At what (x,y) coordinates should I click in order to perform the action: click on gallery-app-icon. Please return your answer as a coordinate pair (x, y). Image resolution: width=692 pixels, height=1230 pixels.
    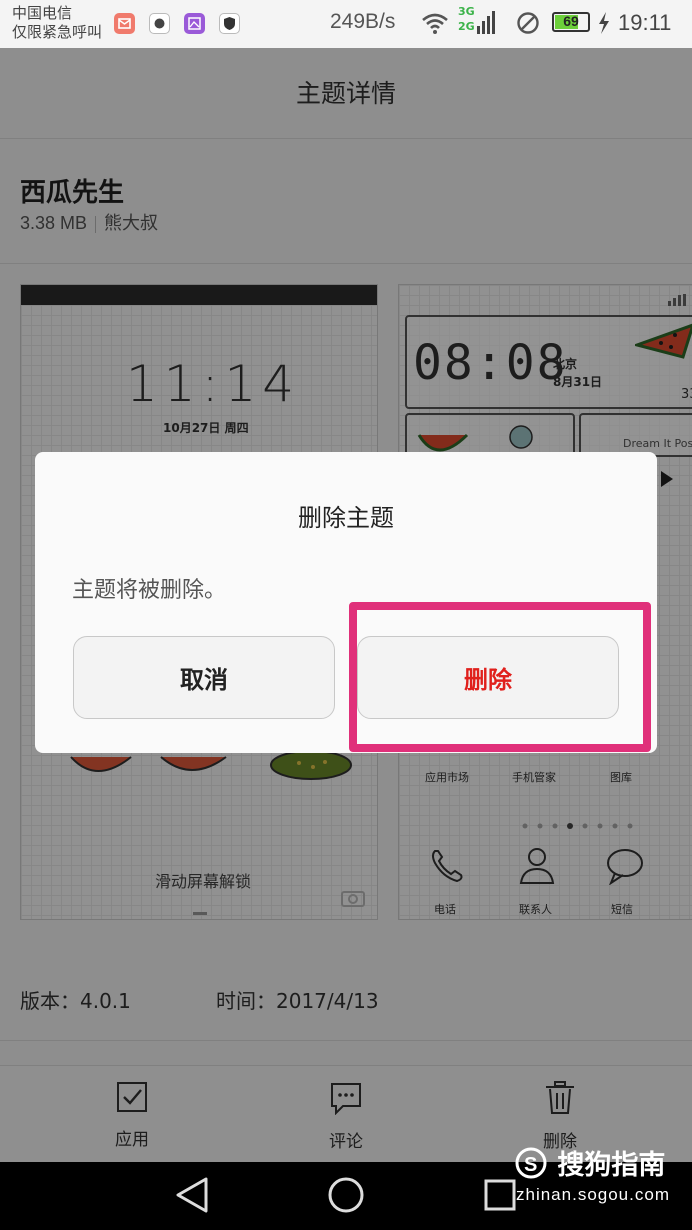
    Looking at the image, I should click on (194, 23).